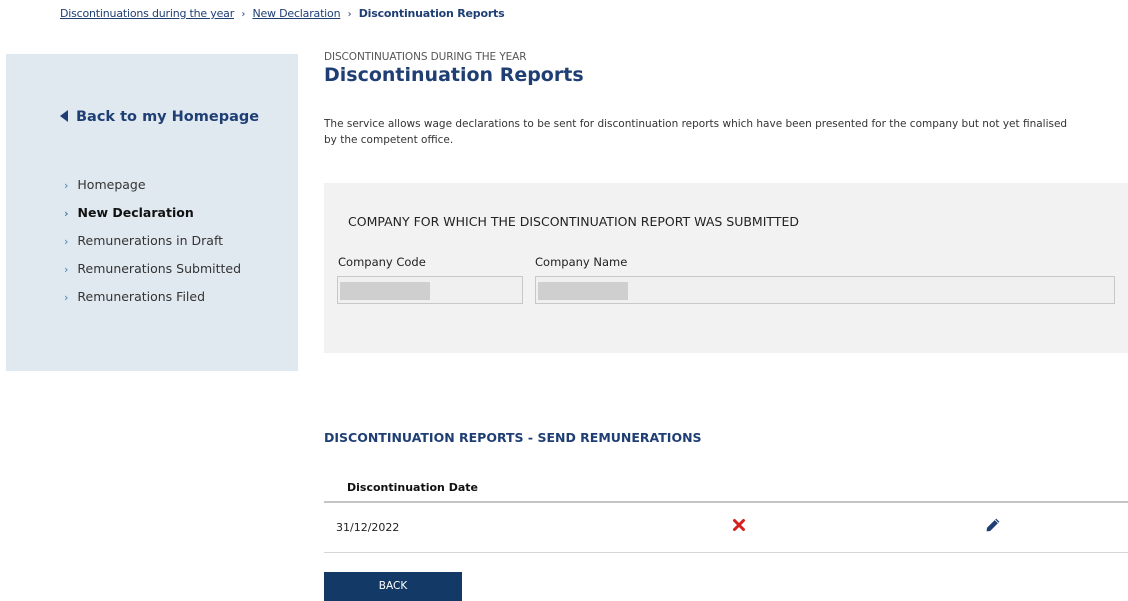 Image resolution: width=1128 pixels, height=601 pixels. What do you see at coordinates (168, 117) in the screenshot?
I see `back-to-homepage-label: Back to my Homepage` at bounding box center [168, 117].